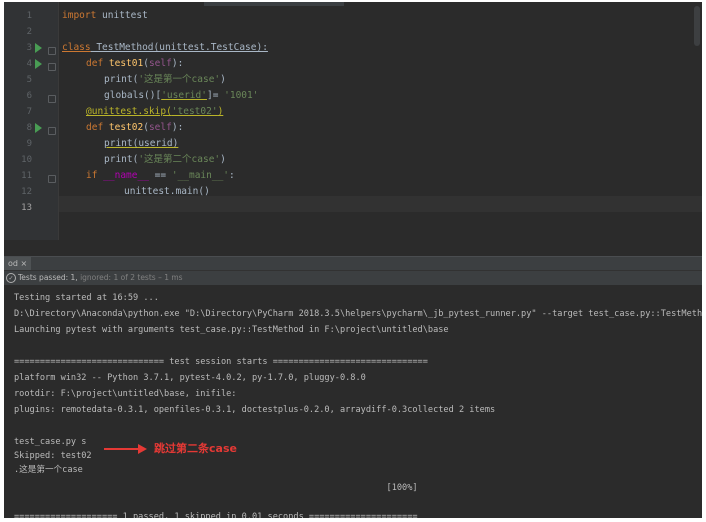 This screenshot has width=706, height=522. What do you see at coordinates (241, 95) in the screenshot?
I see `string-literal: '1001'` at bounding box center [241, 95].